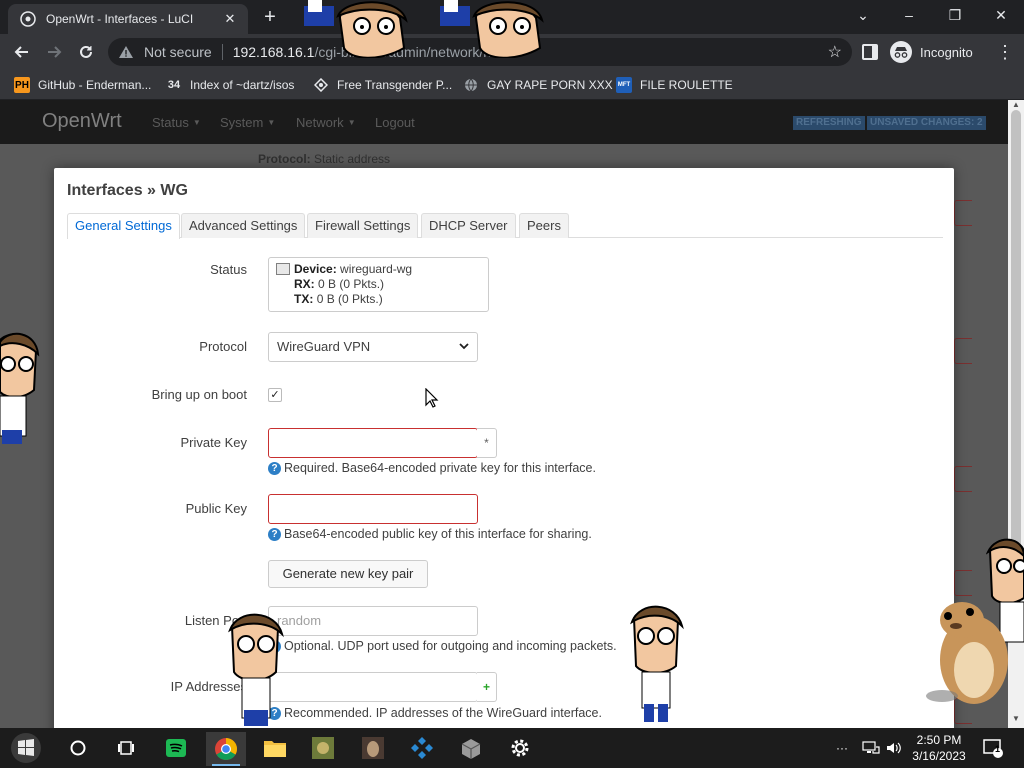  What do you see at coordinates (863, 15) in the screenshot?
I see `tab-search-chevron-icon: ⌄` at bounding box center [863, 15].